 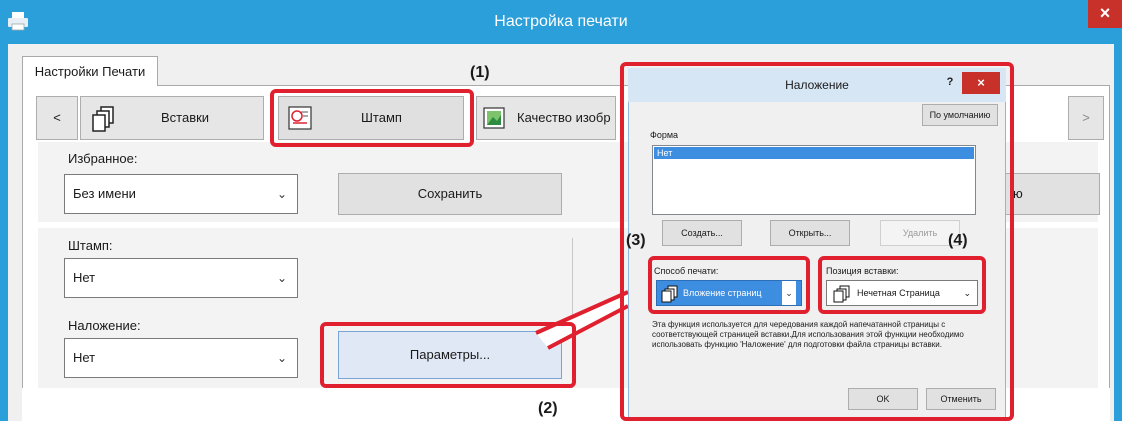 I want to click on callout-2: (2), so click(x=548, y=408).